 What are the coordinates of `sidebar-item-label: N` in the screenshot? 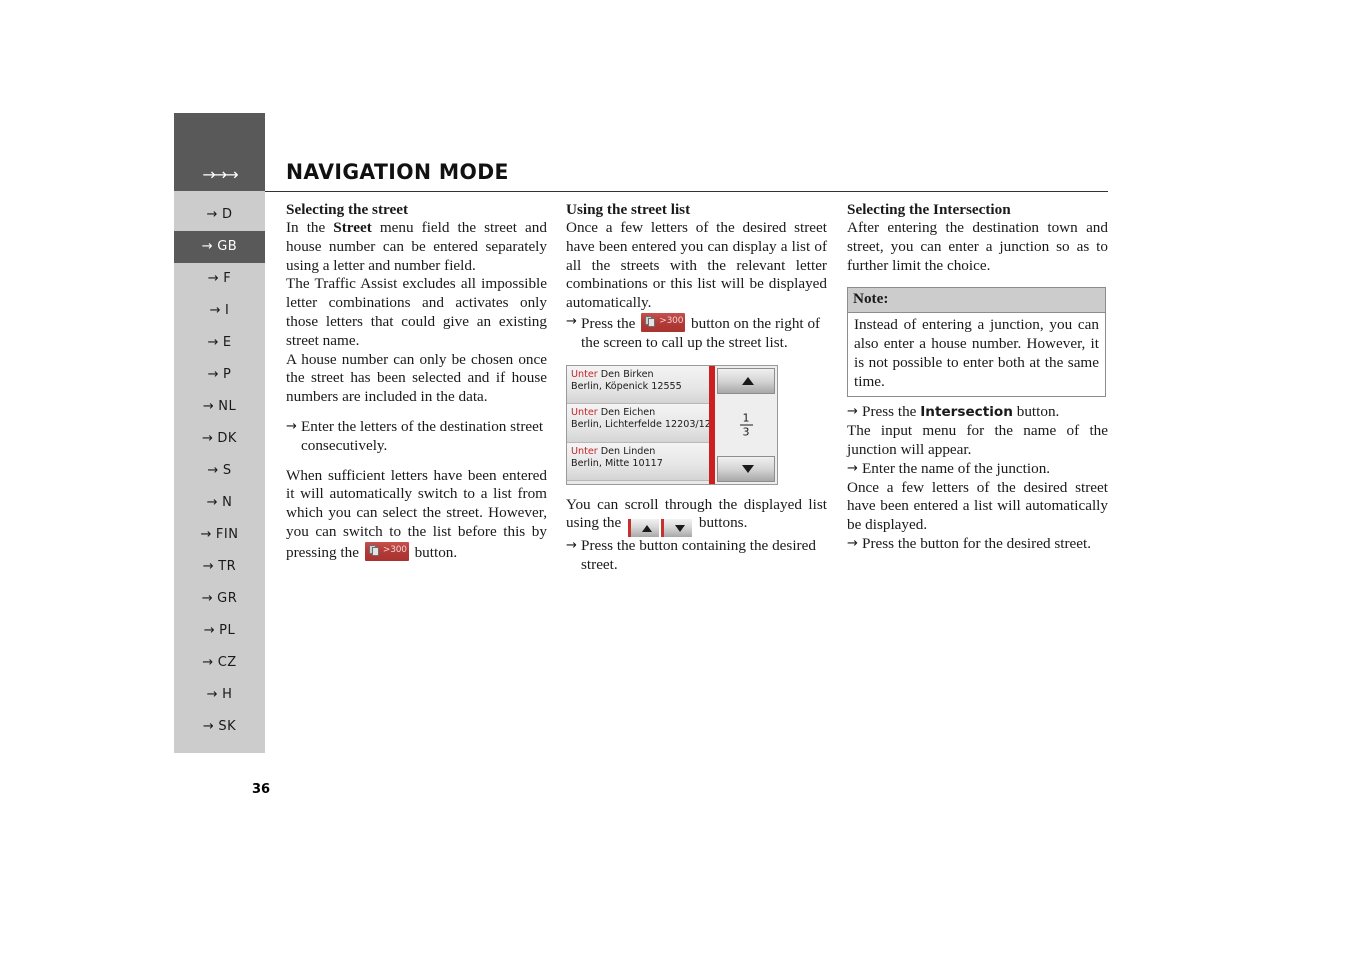 It's located at (227, 502).